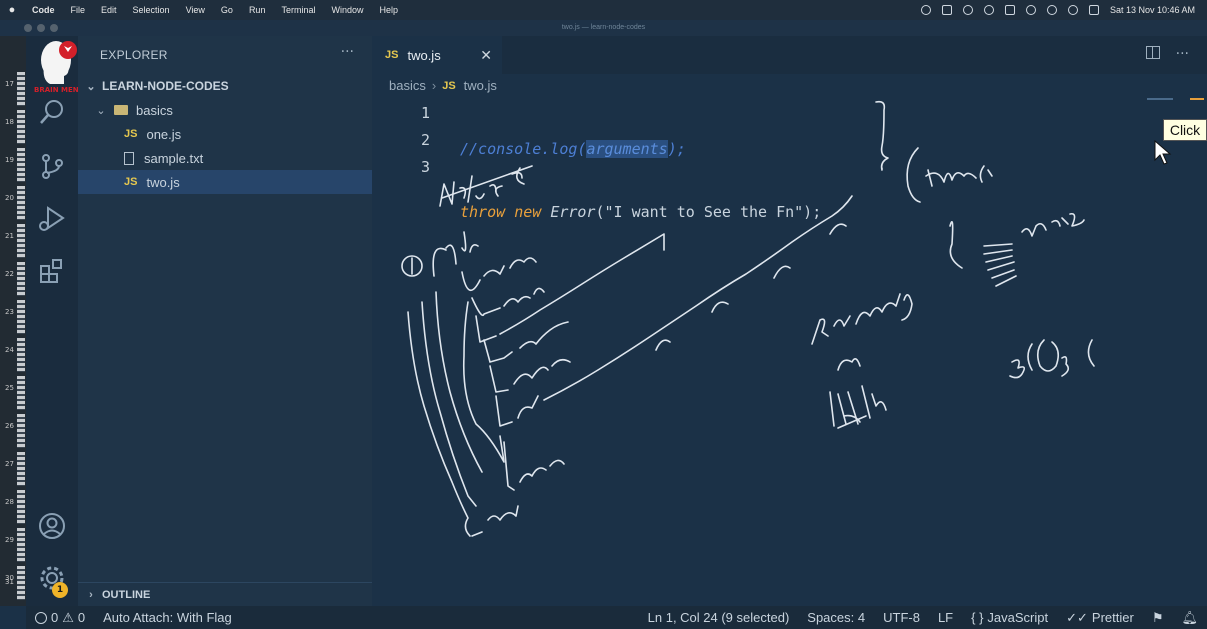  What do you see at coordinates (13, 91) in the screenshot?
I see `slide-thumb: 17` at bounding box center [13, 91].